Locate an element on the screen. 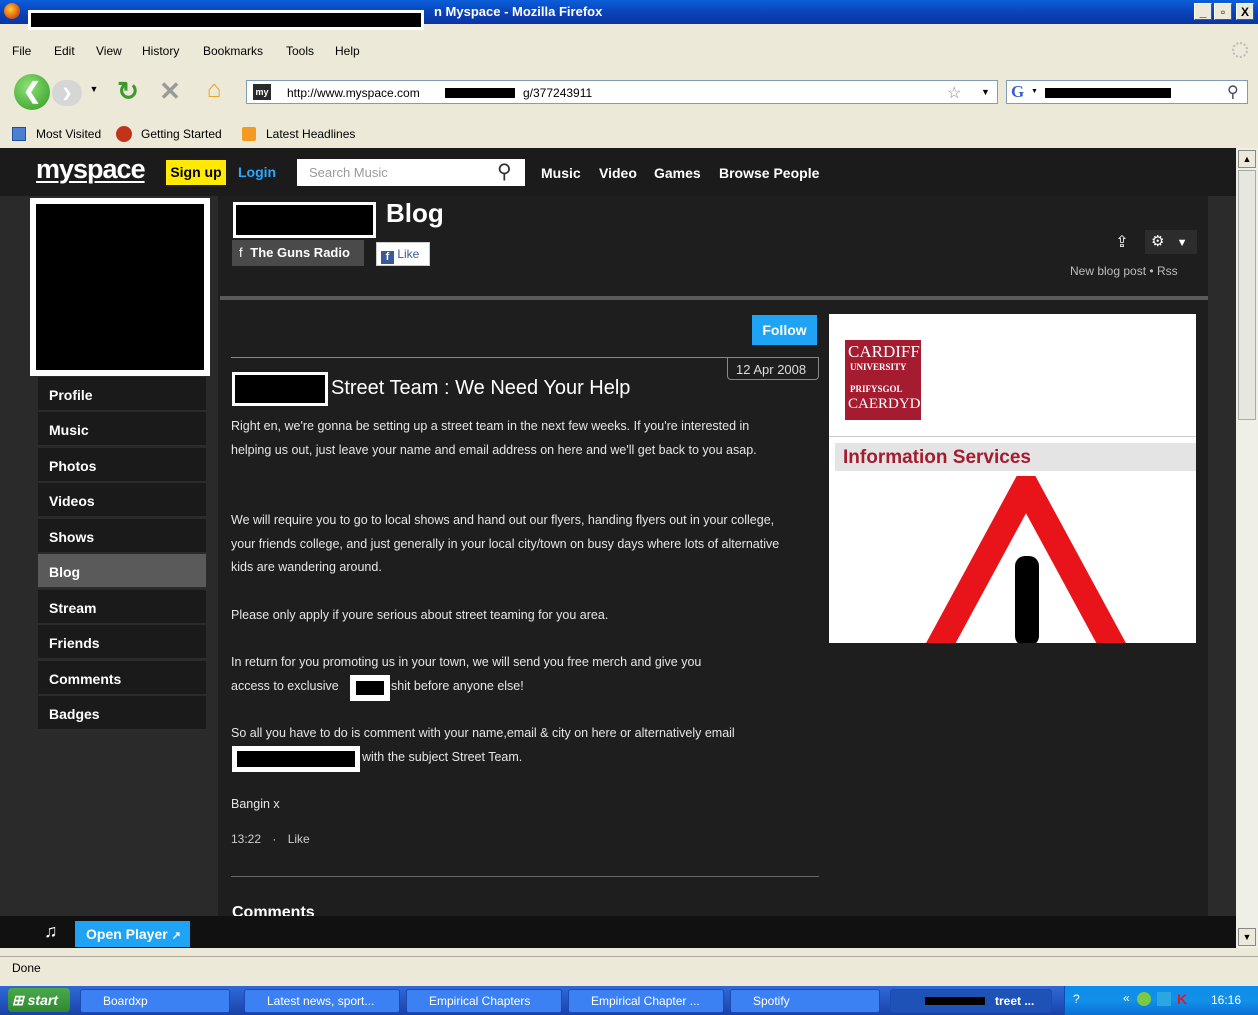  sidebar-item-photos: Photos is located at coordinates (122, 465).